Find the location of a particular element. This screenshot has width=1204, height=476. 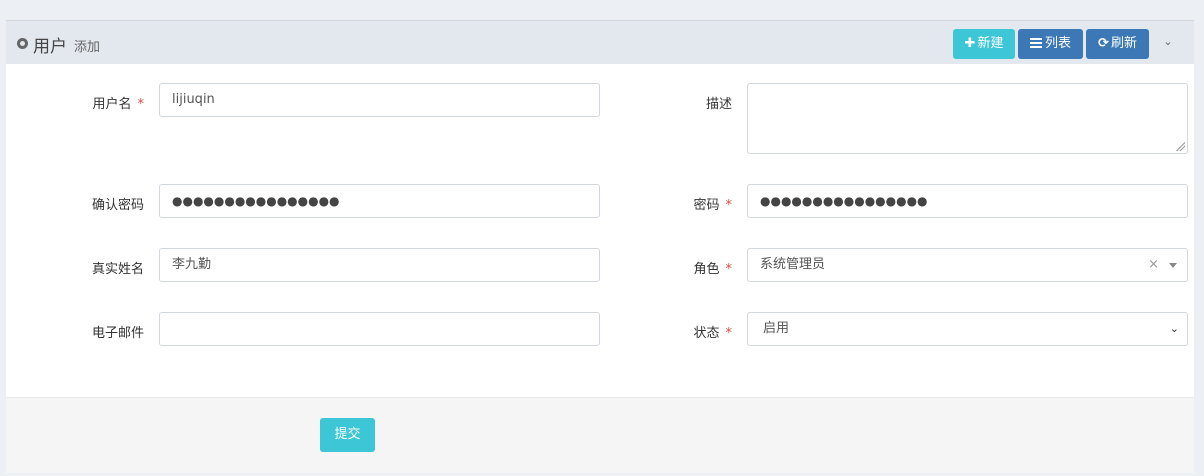

new-button: ✚ 新建 is located at coordinates (984, 44).